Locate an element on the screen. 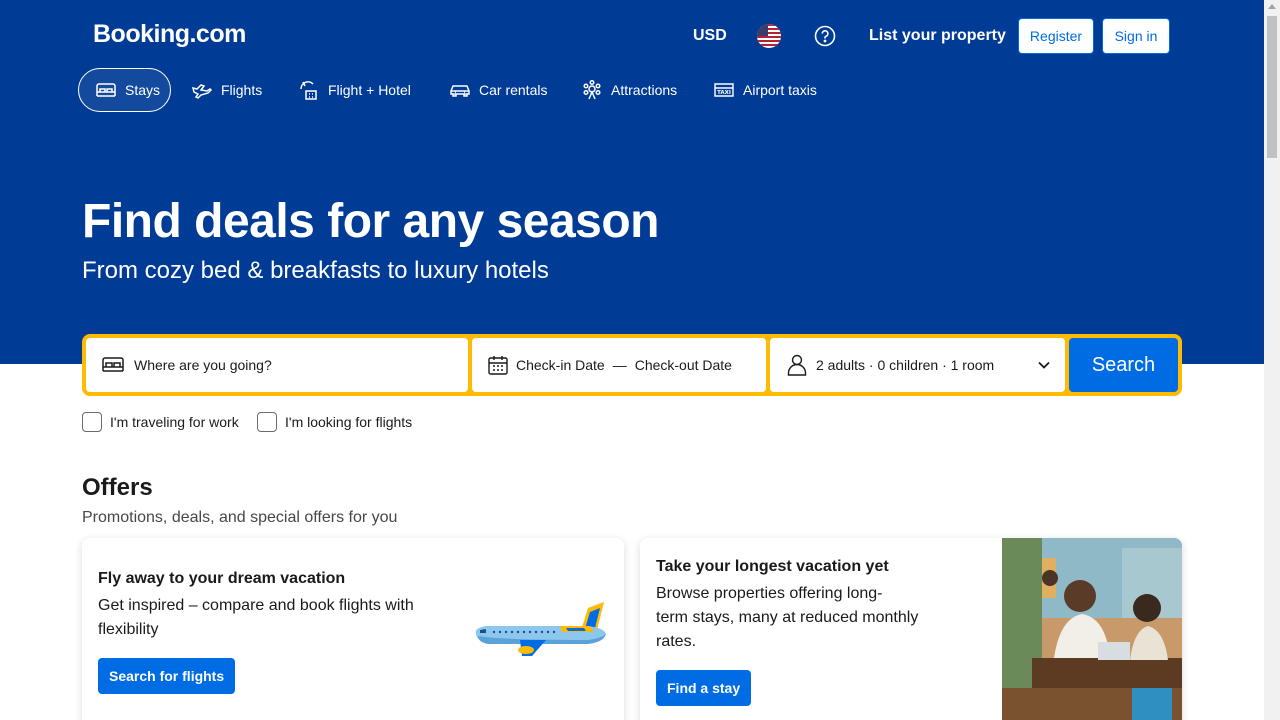 This screenshot has height=720, width=1280. offer-text-line: Browse properties offering long- is located at coordinates (769, 593).